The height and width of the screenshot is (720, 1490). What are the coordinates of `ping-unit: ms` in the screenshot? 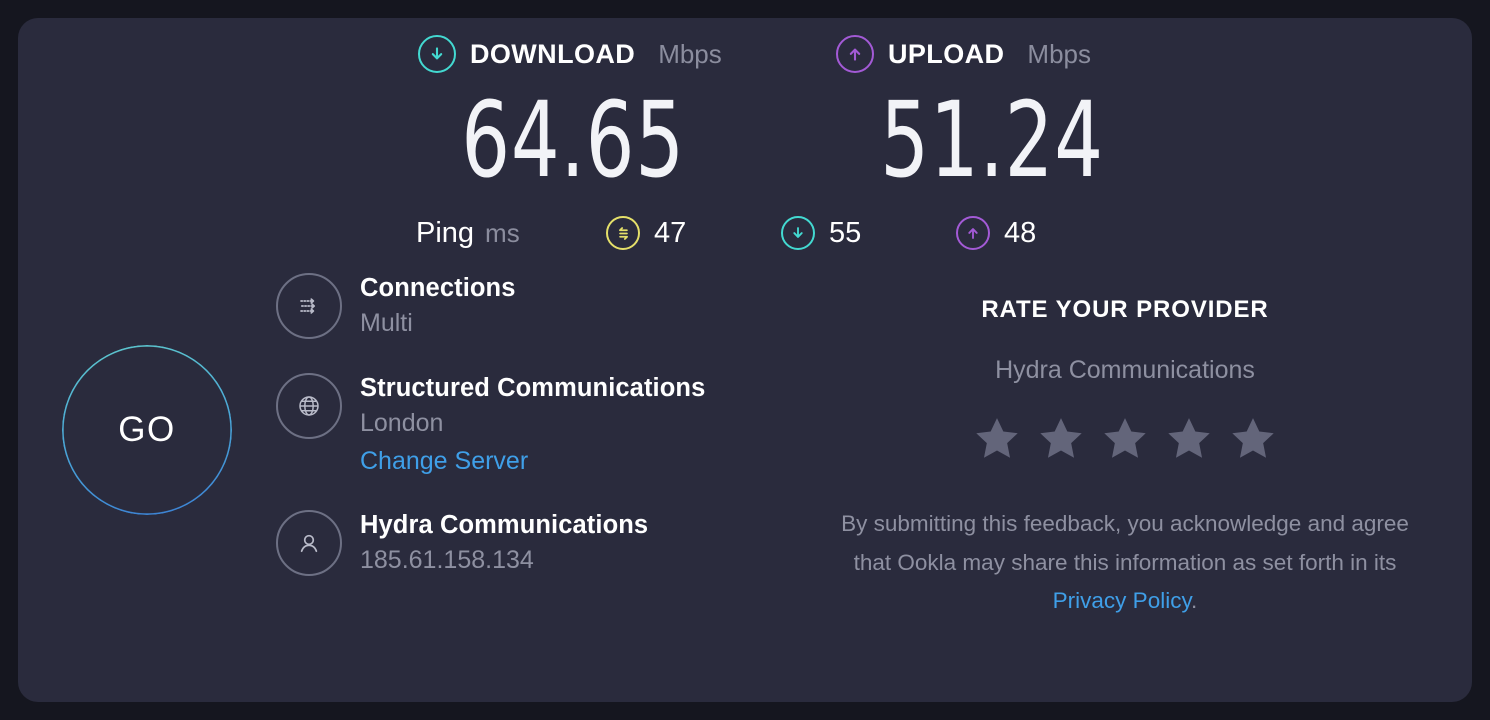 It's located at (502, 232).